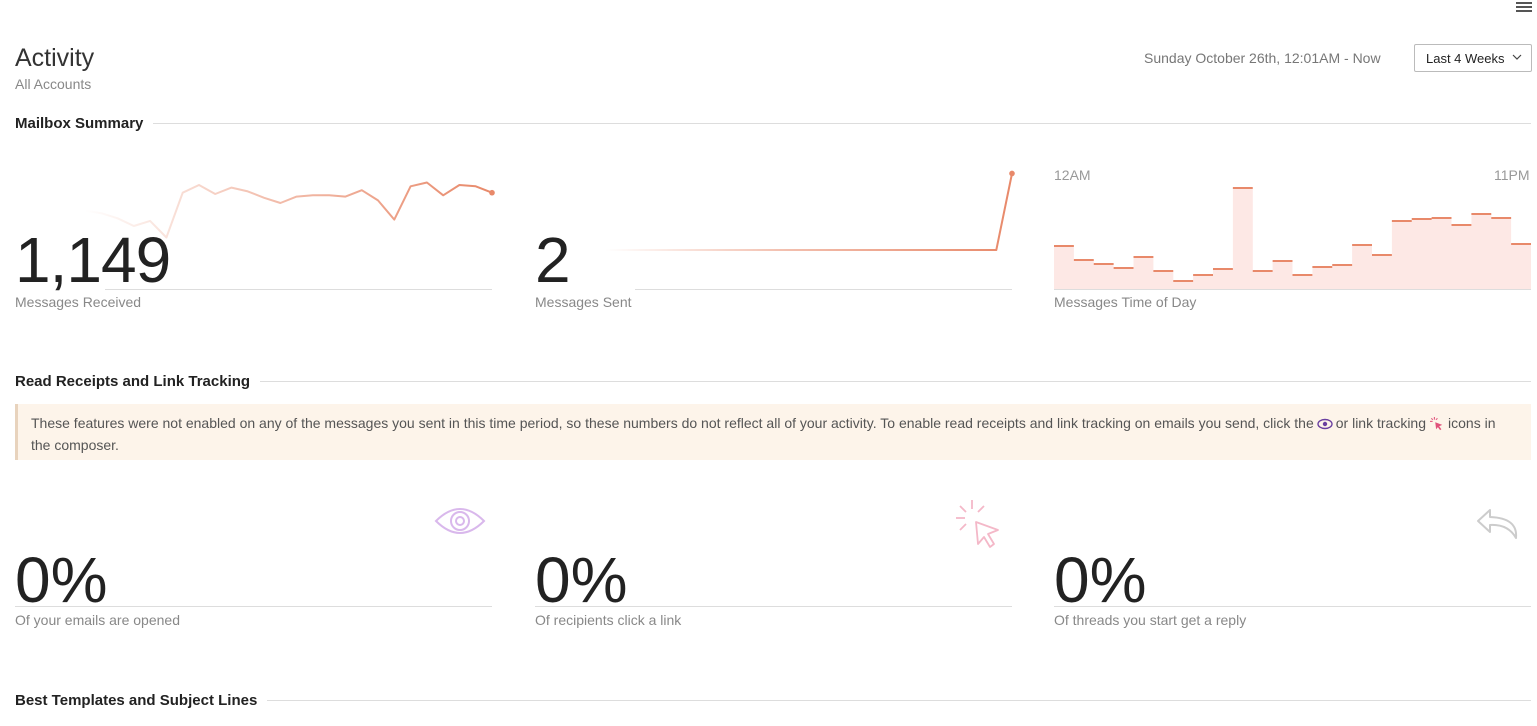 The image size is (1537, 726). I want to click on opened-divider, so click(253, 606).